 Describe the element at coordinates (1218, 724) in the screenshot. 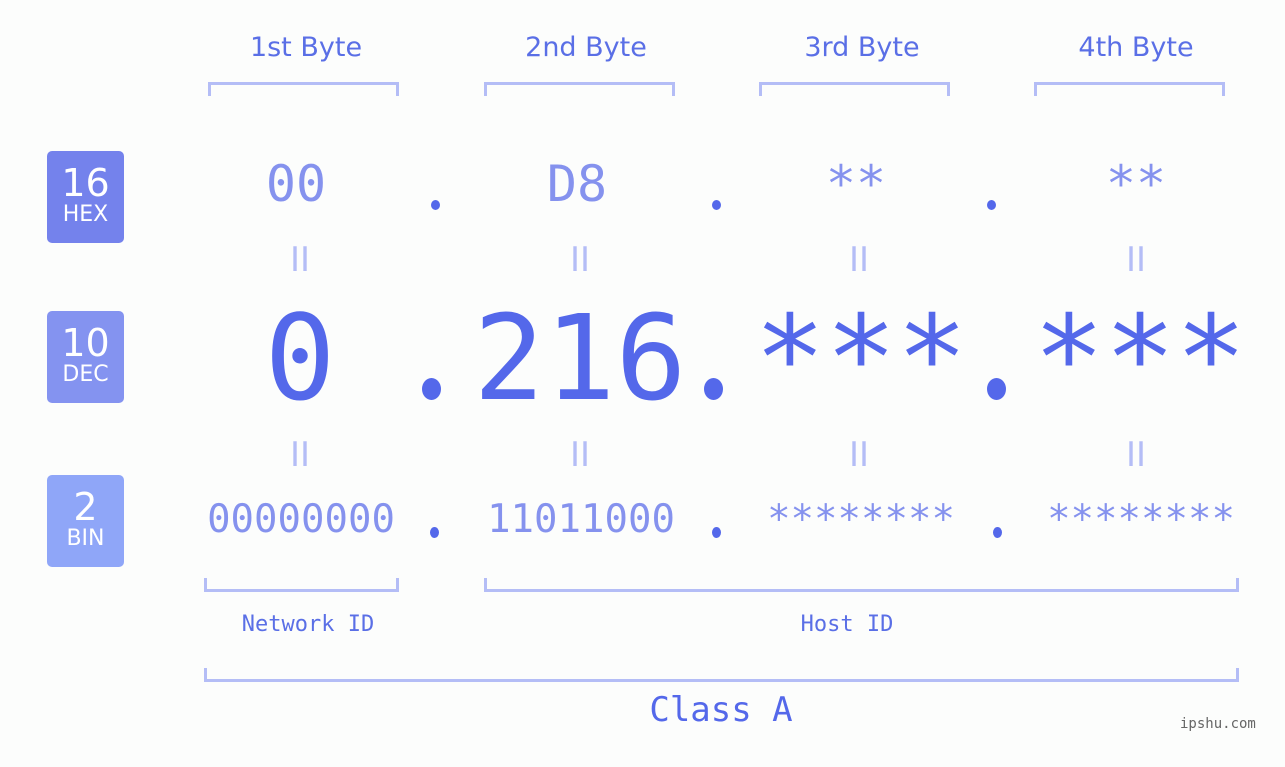

I see `watermark: ipshu.com` at that location.